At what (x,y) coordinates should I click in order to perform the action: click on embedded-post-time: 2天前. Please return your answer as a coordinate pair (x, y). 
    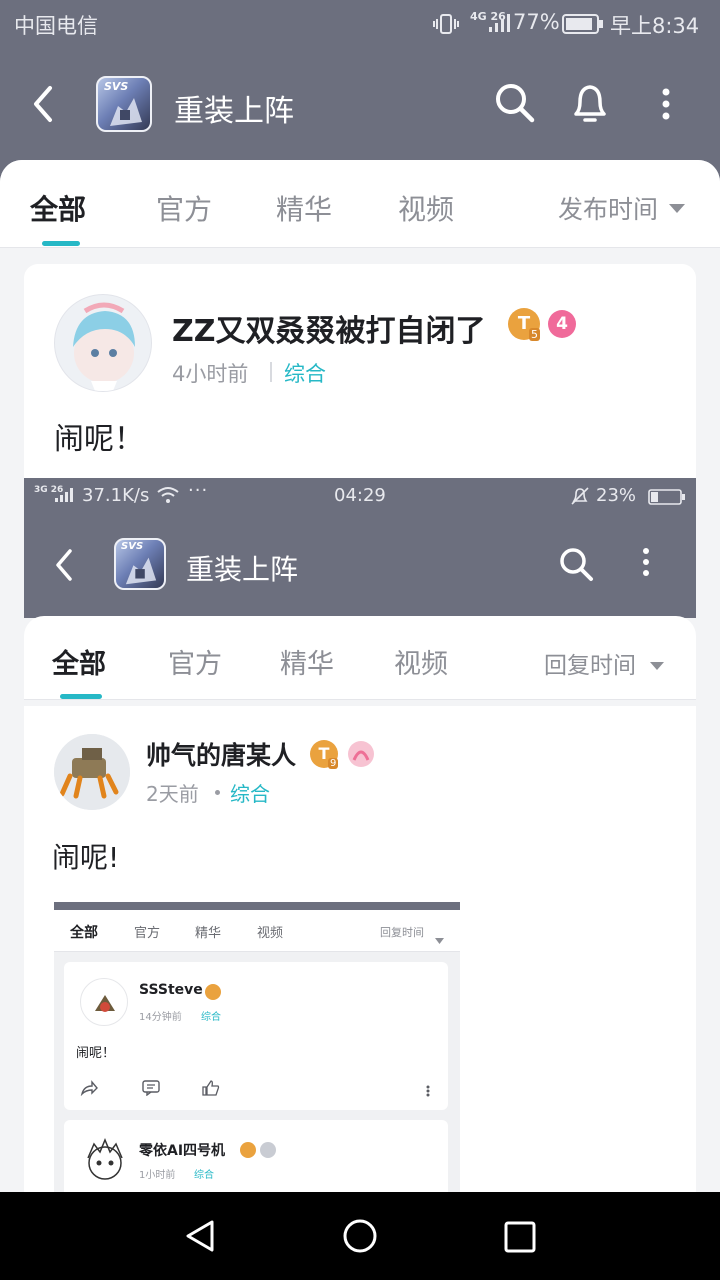
    Looking at the image, I should click on (172, 794).